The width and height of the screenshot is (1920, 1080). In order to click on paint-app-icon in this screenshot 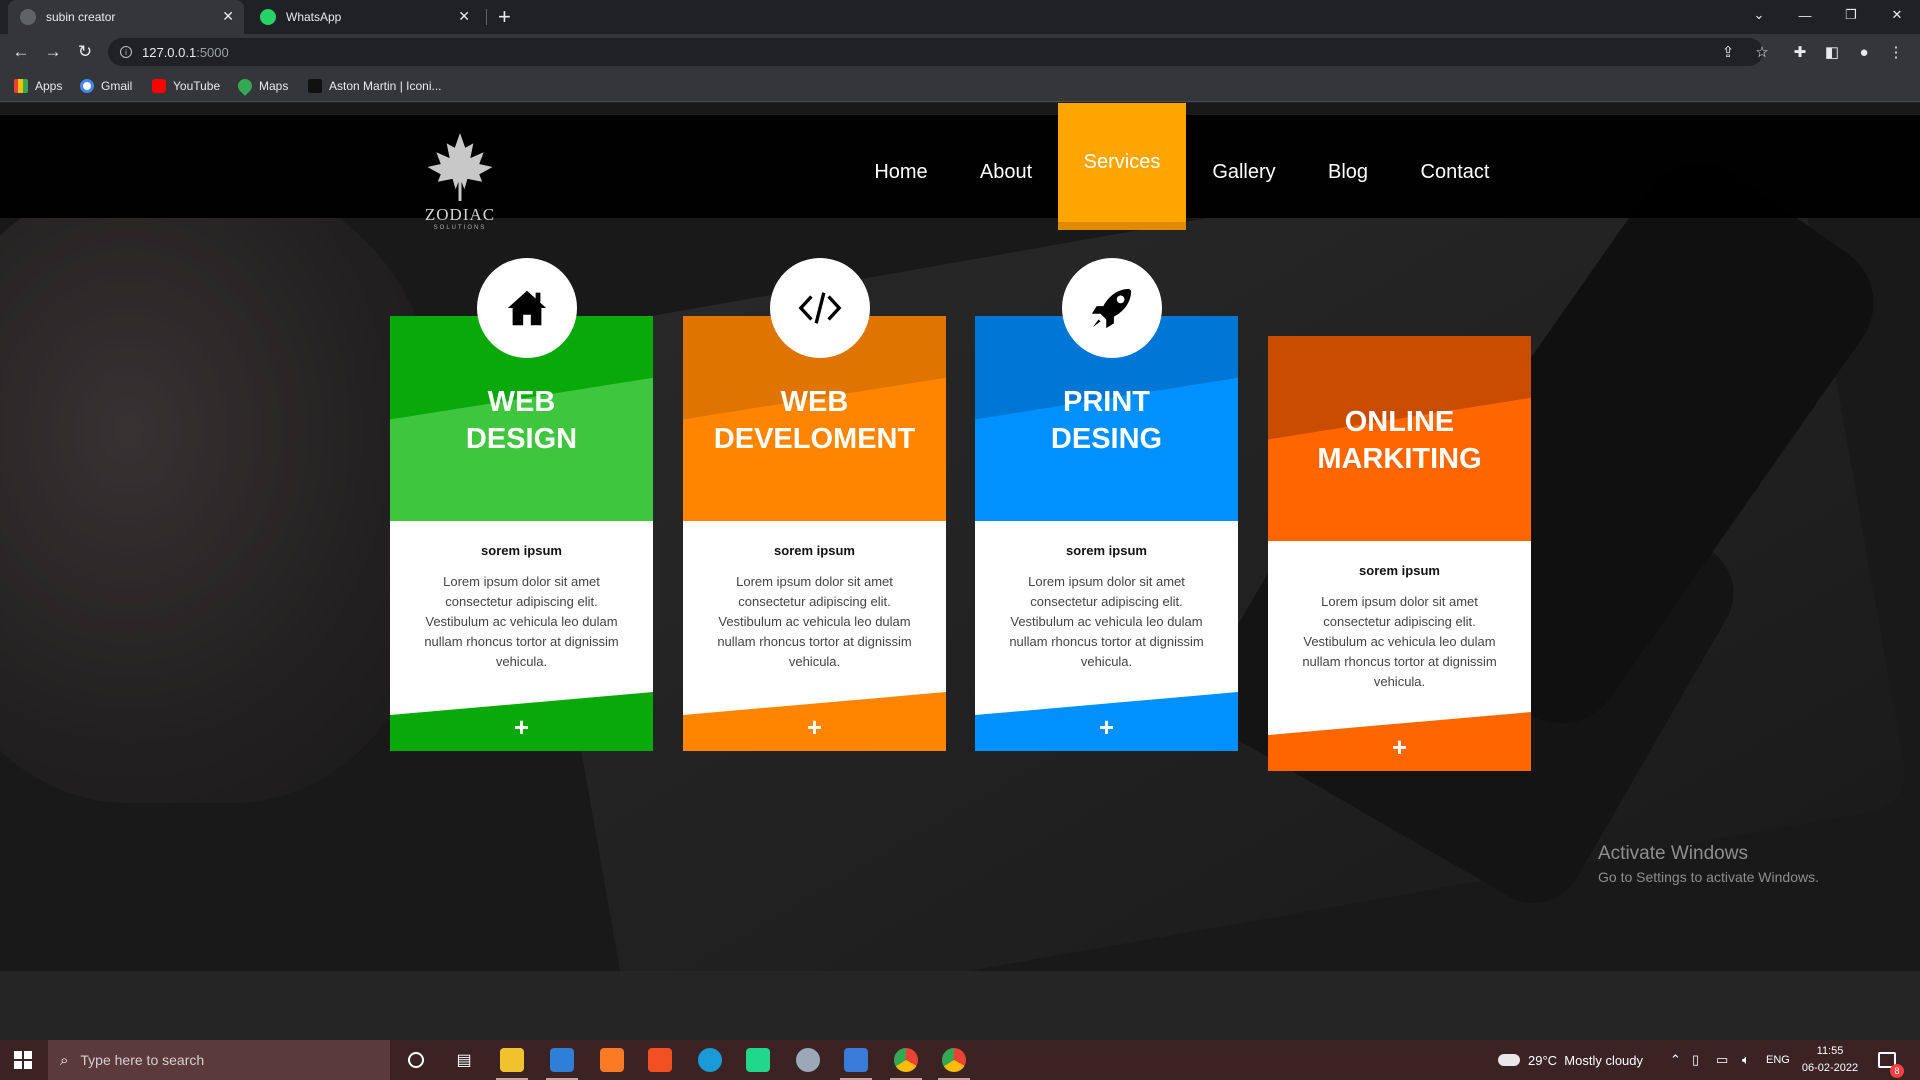, I will do `click(808, 1060)`.